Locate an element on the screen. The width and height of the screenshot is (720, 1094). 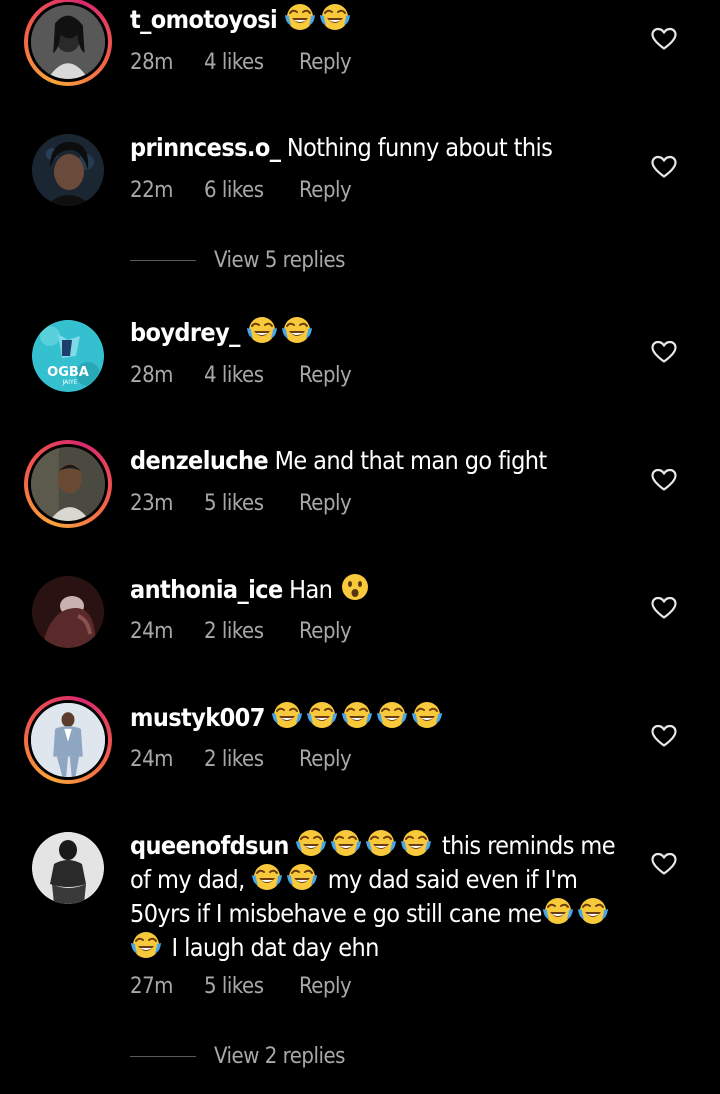
view-replies-label: View 2 replies is located at coordinates (279, 1056).